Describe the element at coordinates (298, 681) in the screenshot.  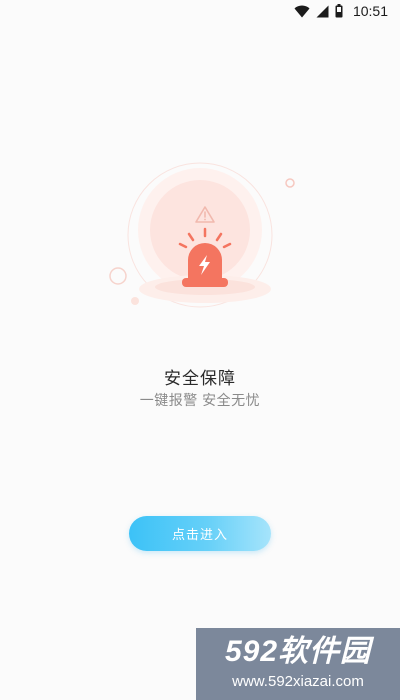
I see `watermark-url: www.592xiazai.com` at that location.